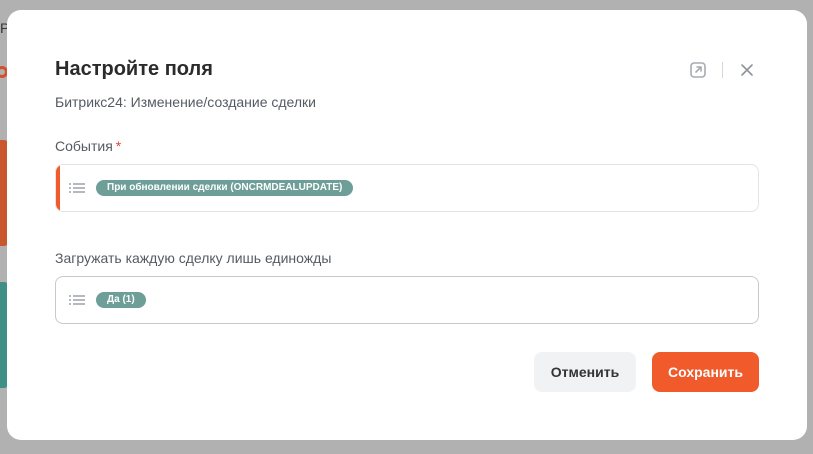  I want to click on close-icon, so click(747, 70).